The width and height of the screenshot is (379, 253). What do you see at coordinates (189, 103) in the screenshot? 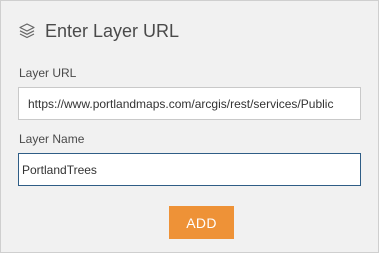
I see `layer-url-input` at bounding box center [189, 103].